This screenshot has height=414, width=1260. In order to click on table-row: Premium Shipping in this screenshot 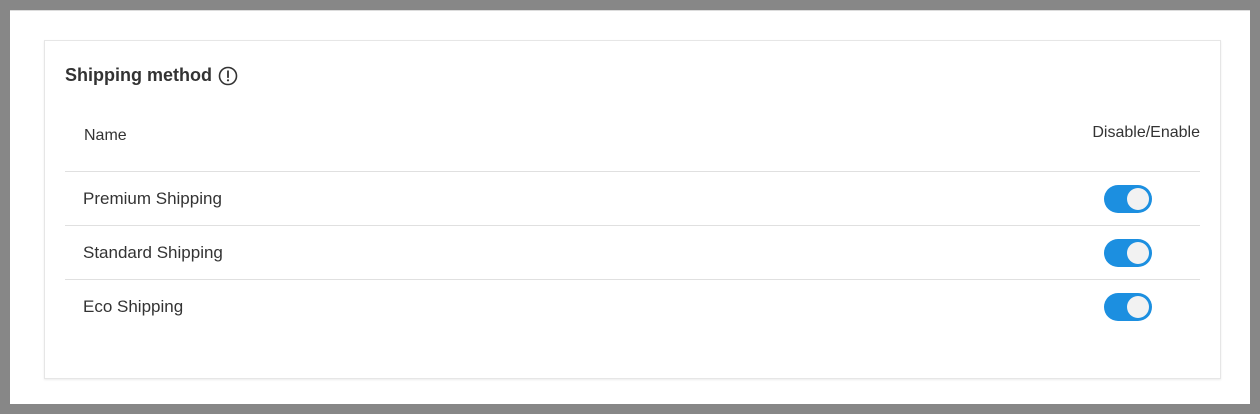, I will do `click(632, 199)`.